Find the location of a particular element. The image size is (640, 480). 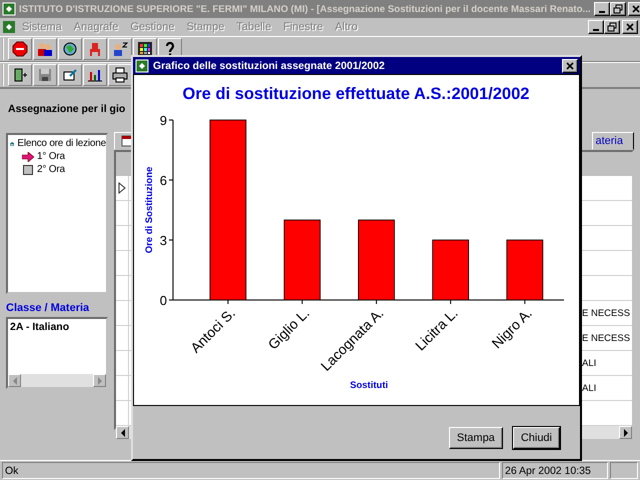

axis-tick-label: 9 is located at coordinates (163, 120).